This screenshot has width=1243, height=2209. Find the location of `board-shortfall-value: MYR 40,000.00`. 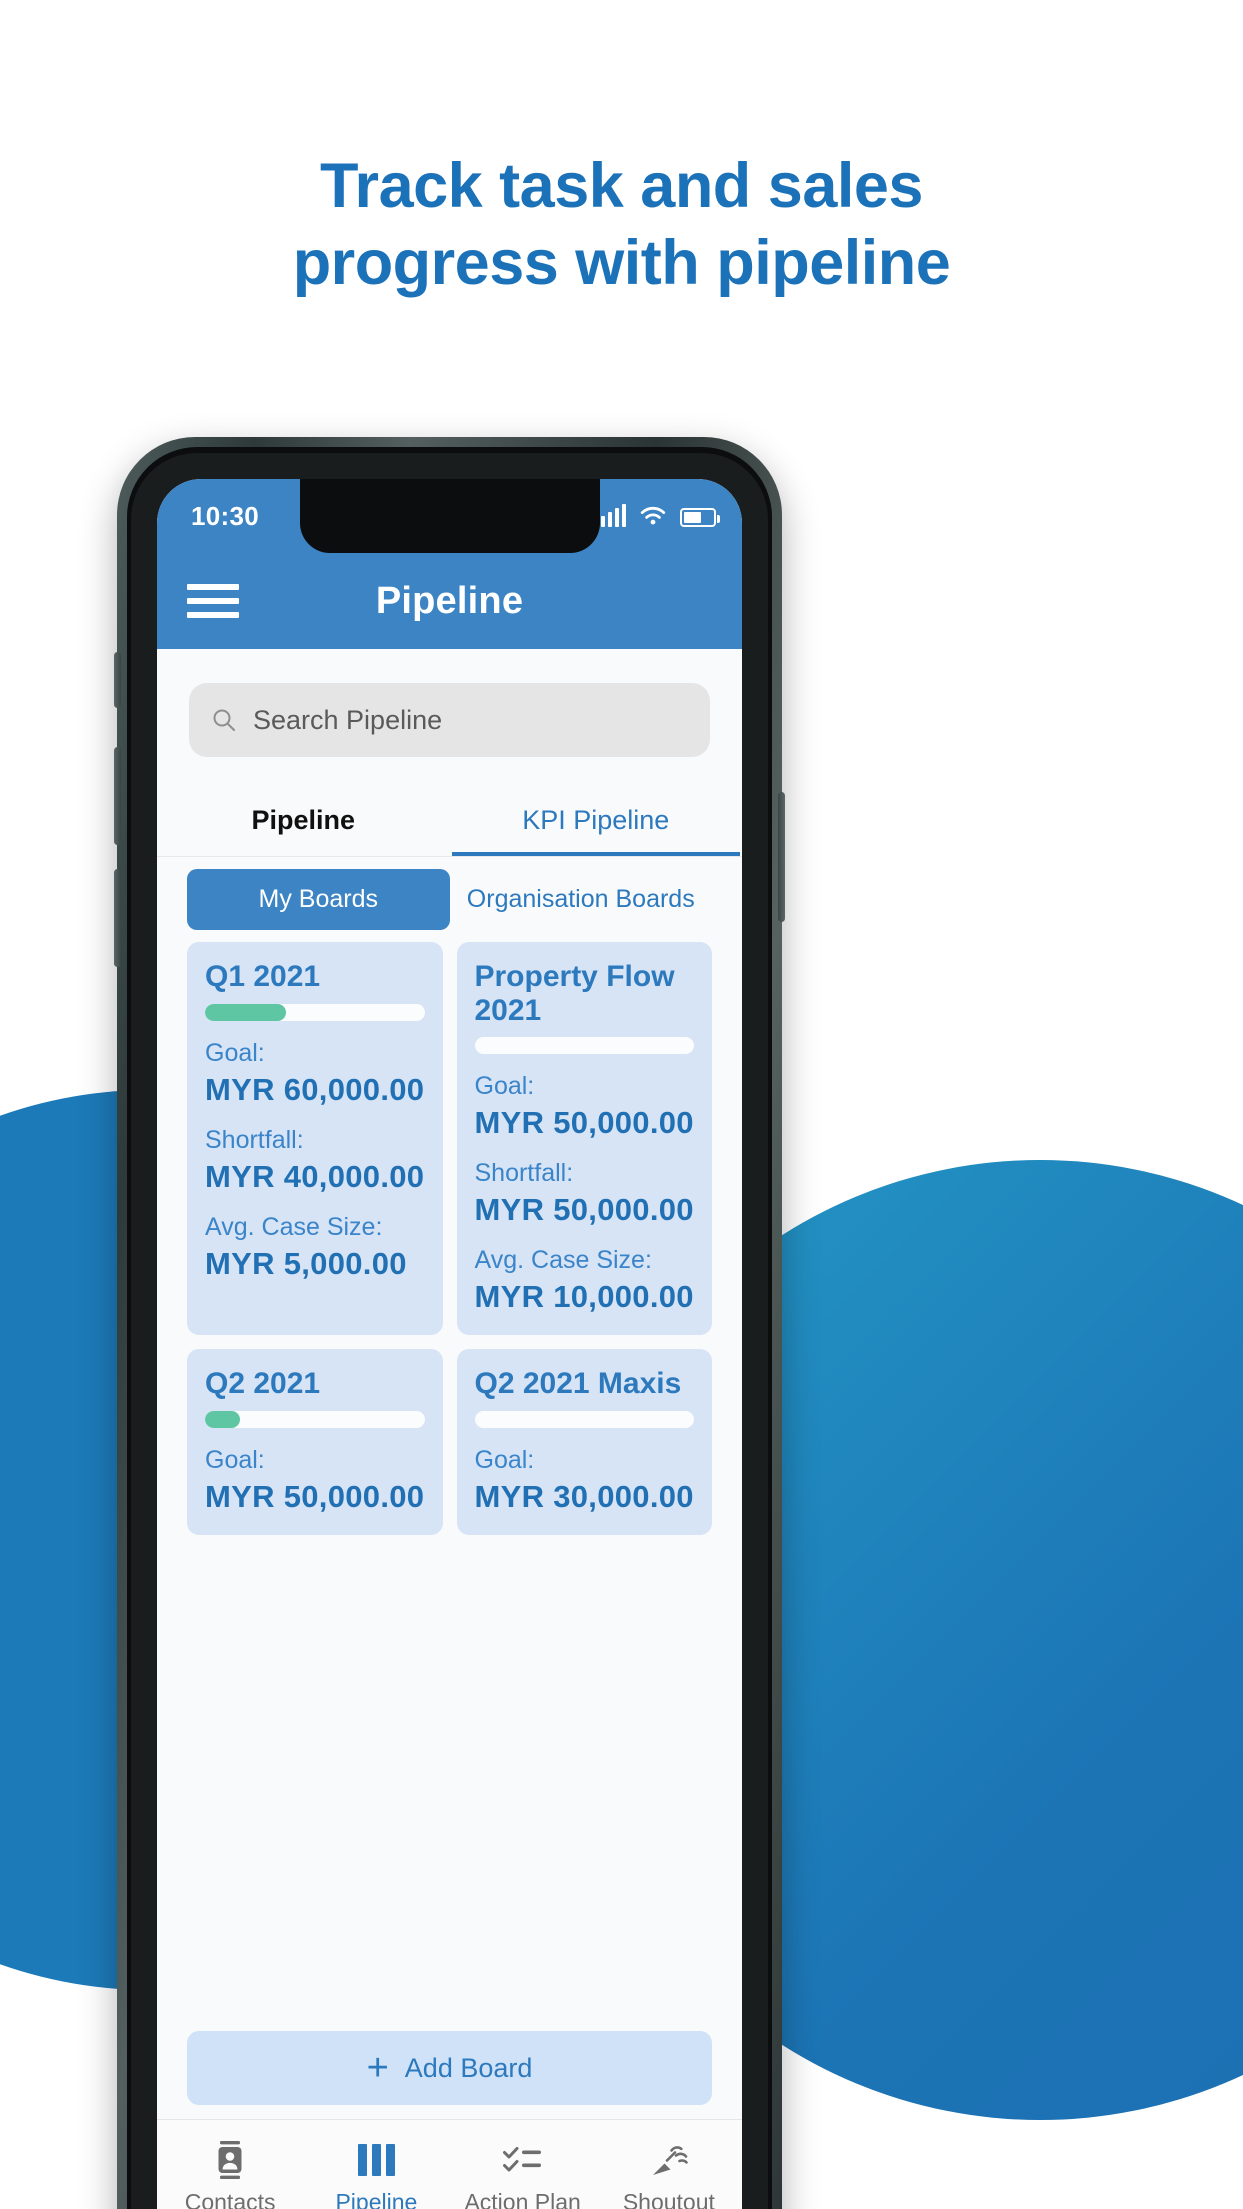

board-shortfall-value: MYR 40,000.00 is located at coordinates (315, 1176).